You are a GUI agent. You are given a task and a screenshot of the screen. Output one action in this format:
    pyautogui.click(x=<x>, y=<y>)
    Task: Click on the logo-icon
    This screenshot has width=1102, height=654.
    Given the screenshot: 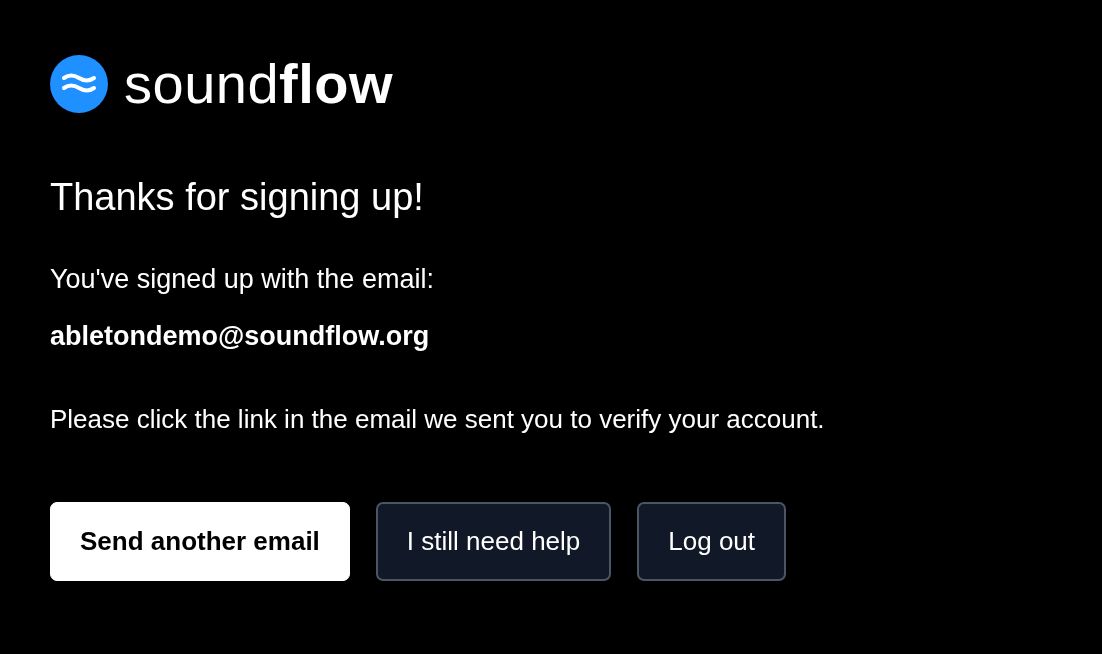 What is the action you would take?
    pyautogui.click(x=79, y=84)
    